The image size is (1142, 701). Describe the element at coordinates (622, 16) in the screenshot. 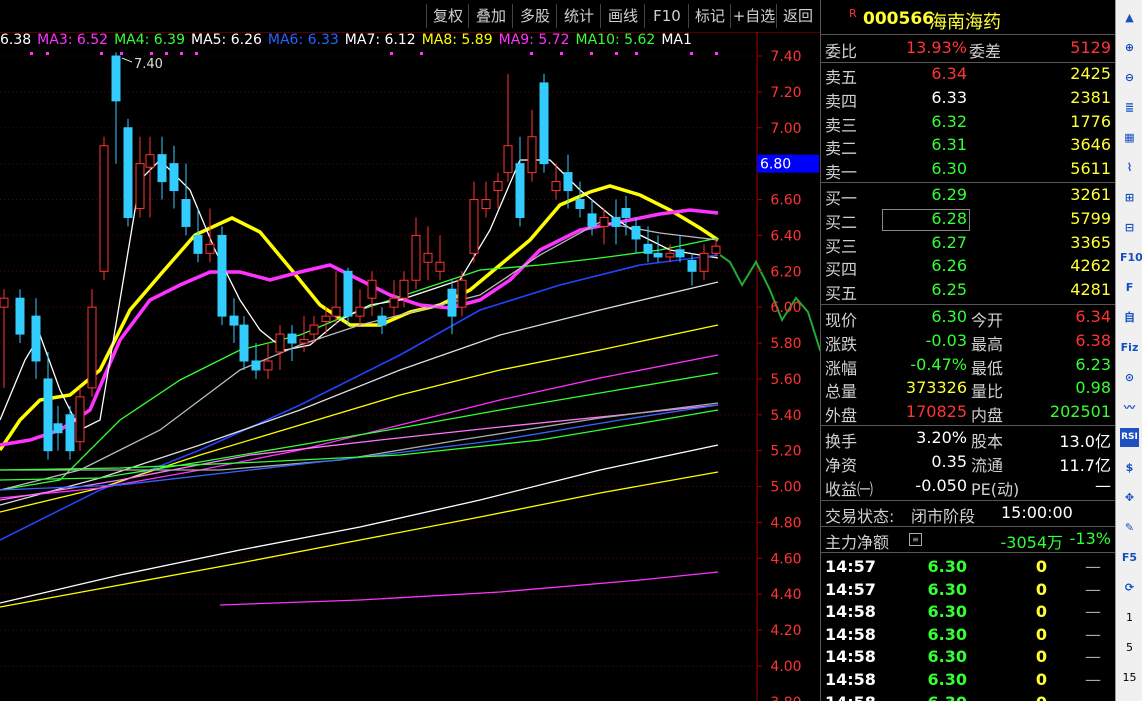

I see `toolbar-button-4: 画线` at that location.